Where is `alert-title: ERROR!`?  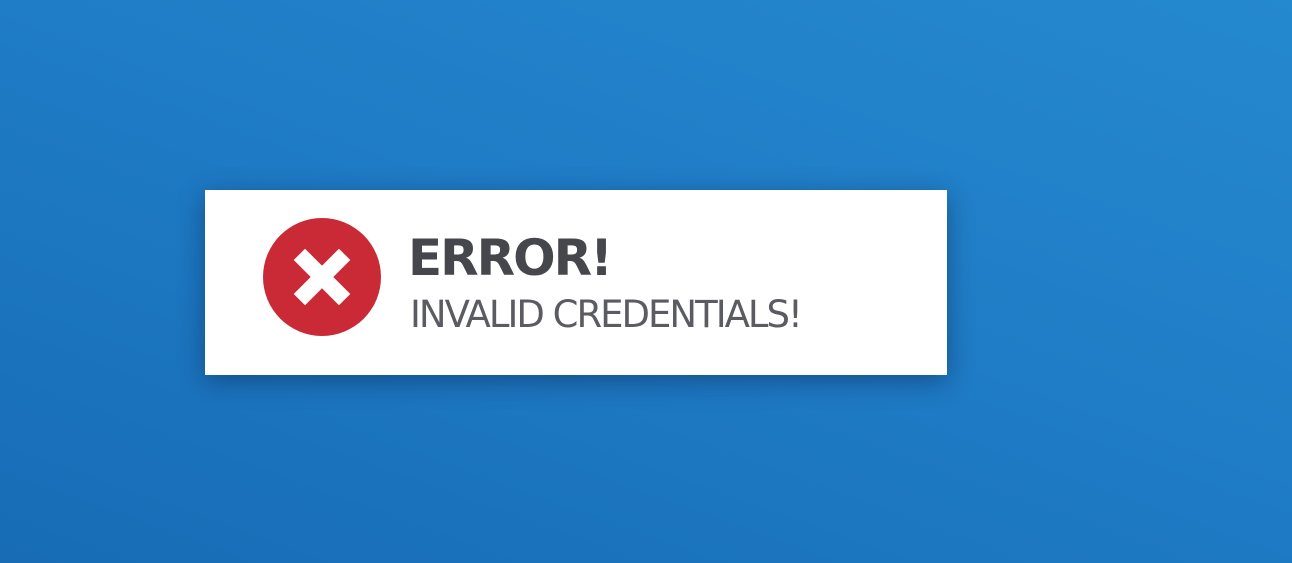
alert-title: ERROR! is located at coordinates (510, 258).